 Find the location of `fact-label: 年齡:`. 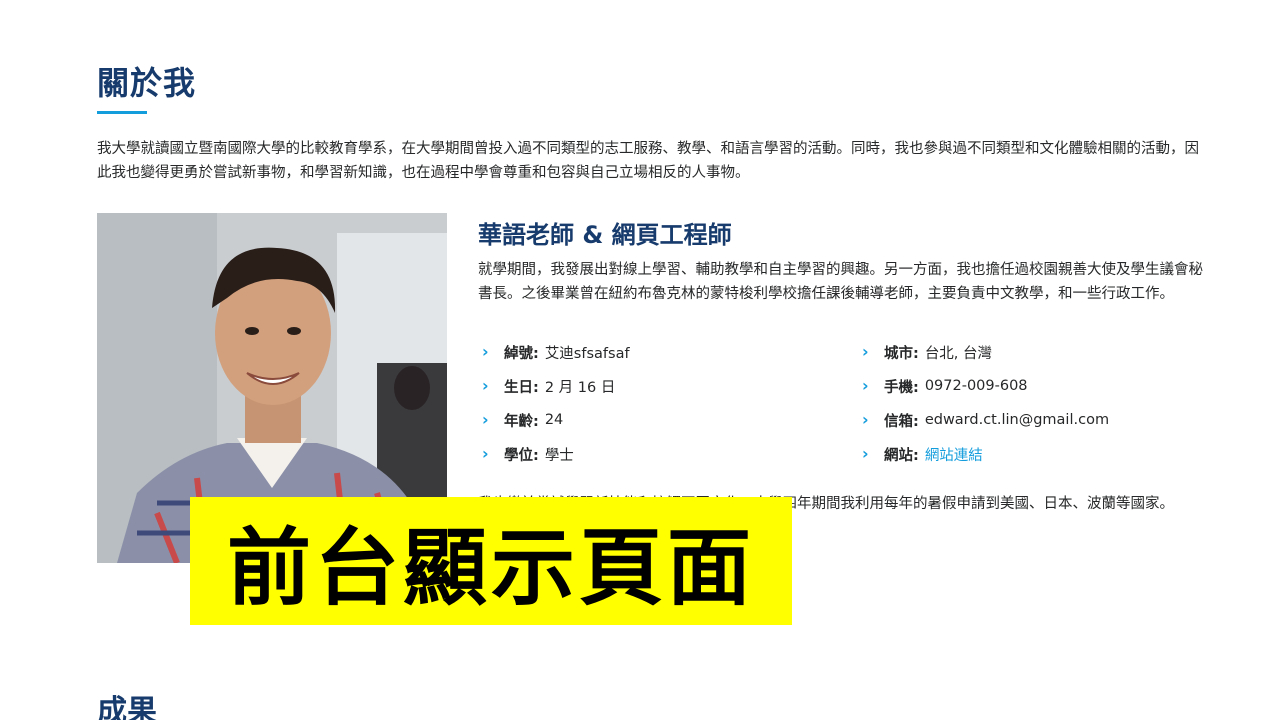

fact-label: 年齡: is located at coordinates (521, 421).